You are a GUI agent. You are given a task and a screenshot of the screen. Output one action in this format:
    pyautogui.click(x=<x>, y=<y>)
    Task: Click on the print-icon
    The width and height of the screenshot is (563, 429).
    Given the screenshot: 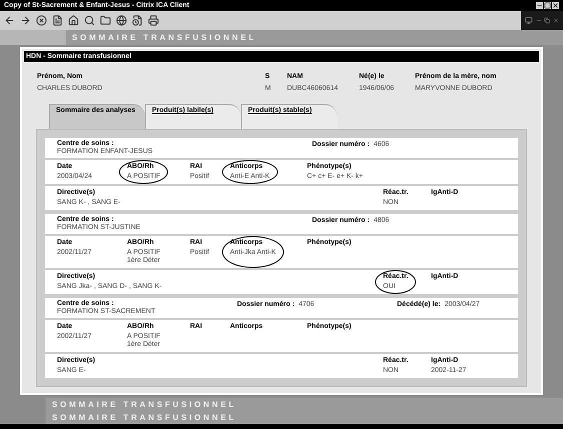 What is the action you would take?
    pyautogui.click(x=153, y=20)
    